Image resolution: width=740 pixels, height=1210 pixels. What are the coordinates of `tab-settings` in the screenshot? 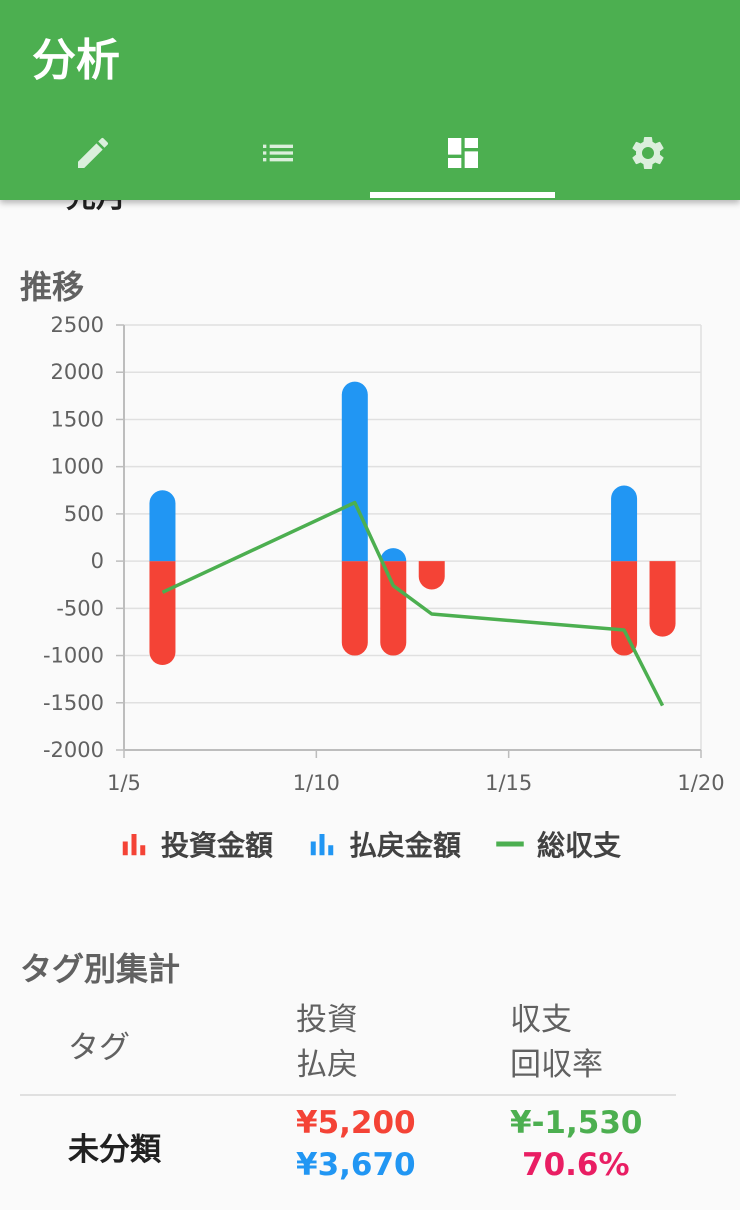 It's located at (647, 153).